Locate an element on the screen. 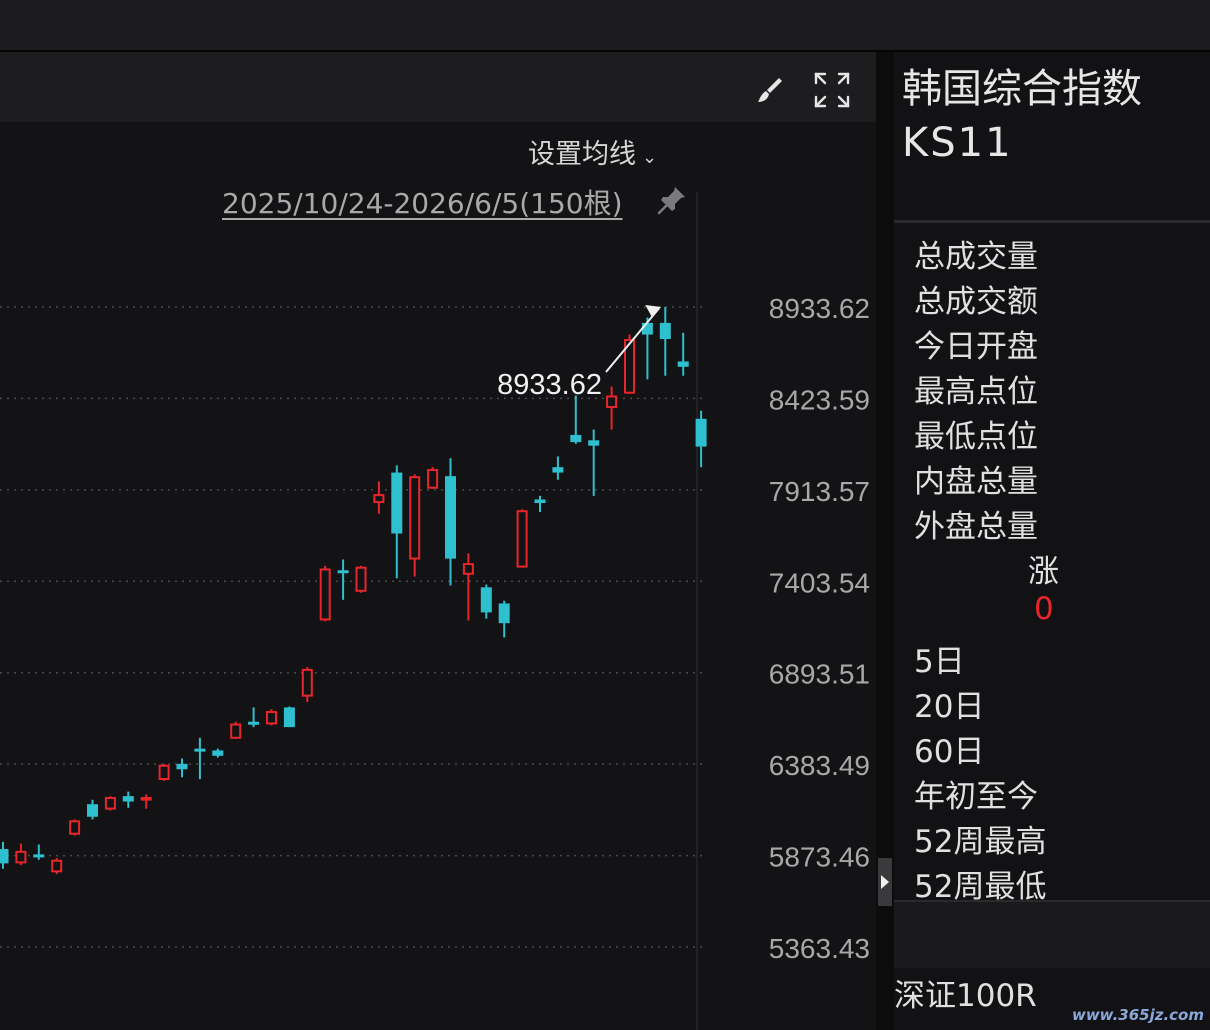  collapse-panel-button is located at coordinates (885, 882).